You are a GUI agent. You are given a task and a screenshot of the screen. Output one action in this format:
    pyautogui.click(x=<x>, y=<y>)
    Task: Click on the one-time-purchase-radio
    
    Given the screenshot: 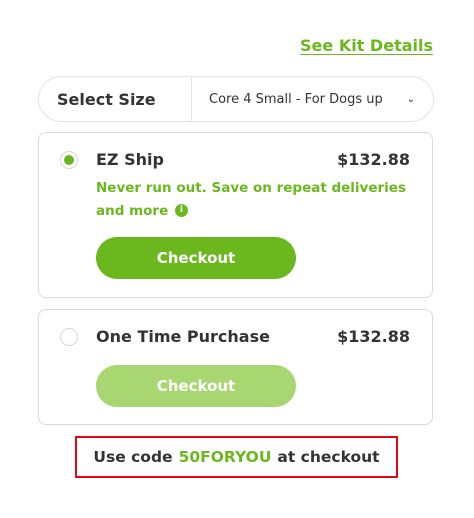 What is the action you would take?
    pyautogui.click(x=69, y=337)
    